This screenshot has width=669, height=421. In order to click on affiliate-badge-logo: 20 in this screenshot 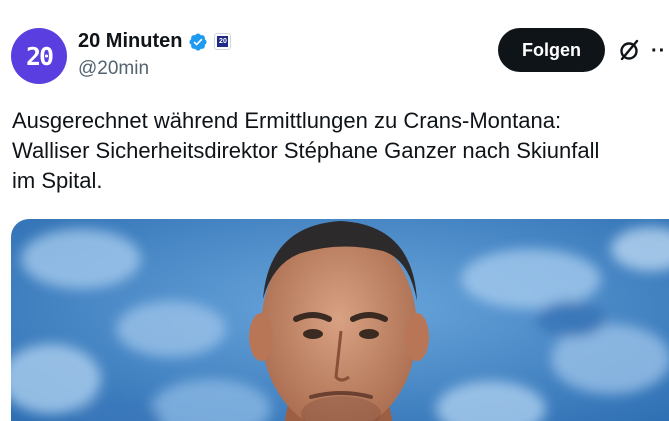, I will do `click(223, 41)`.